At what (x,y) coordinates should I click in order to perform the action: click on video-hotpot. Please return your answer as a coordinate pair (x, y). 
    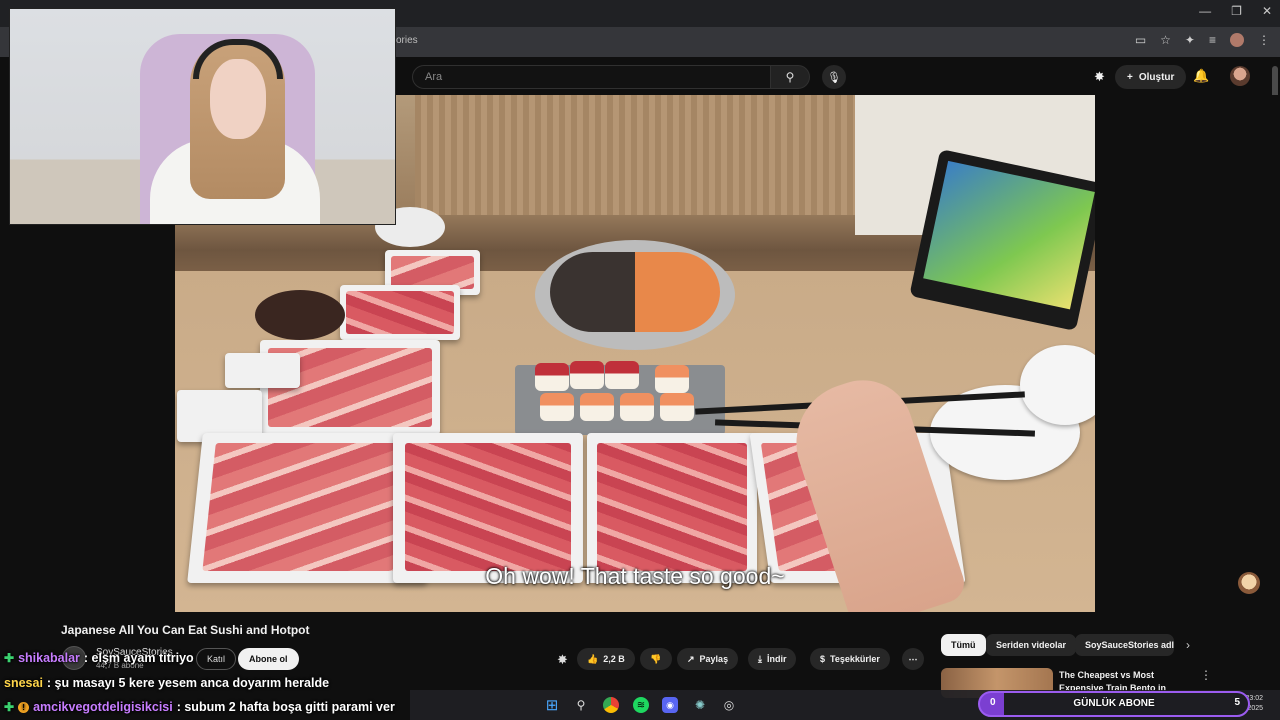
    Looking at the image, I should click on (635, 295).